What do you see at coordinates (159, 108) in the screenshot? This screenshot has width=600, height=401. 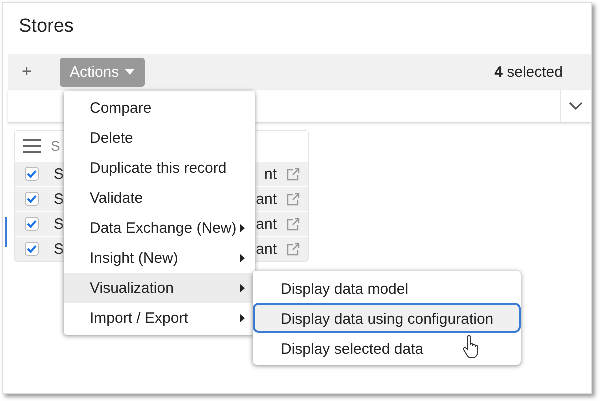 I see `menu-item: Compare` at bounding box center [159, 108].